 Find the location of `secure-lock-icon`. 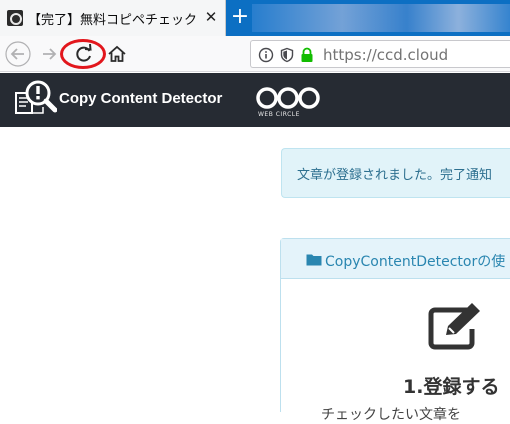

secure-lock-icon is located at coordinates (307, 55).